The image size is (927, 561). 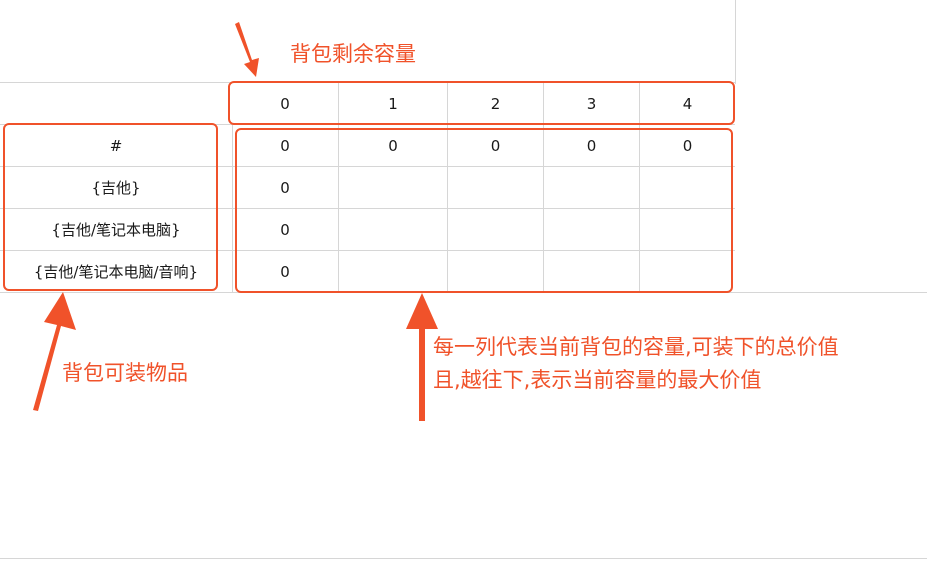 I want to click on items-label: 背包可装物品, so click(x=125, y=373).